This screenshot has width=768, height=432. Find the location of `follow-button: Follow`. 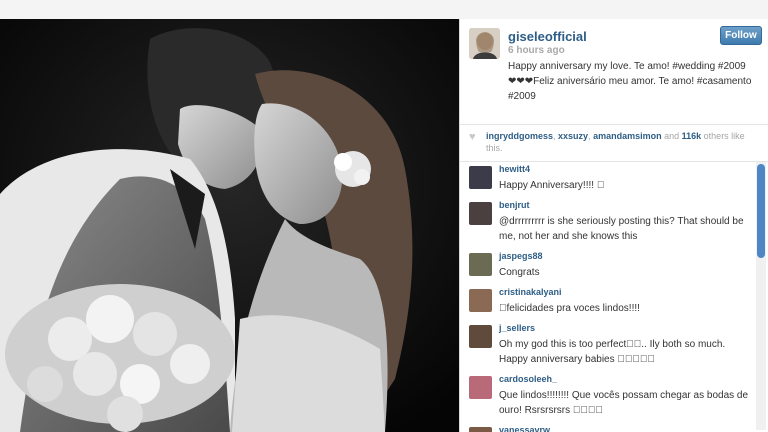

follow-button: Follow is located at coordinates (741, 35).